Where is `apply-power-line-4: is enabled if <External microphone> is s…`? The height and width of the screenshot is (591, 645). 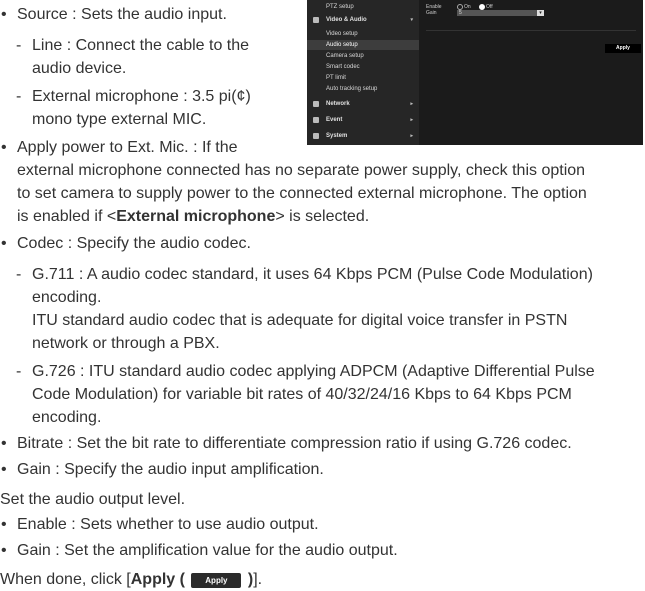
apply-power-line-4: is enabled if <External microphone> is s… is located at coordinates (193, 216).